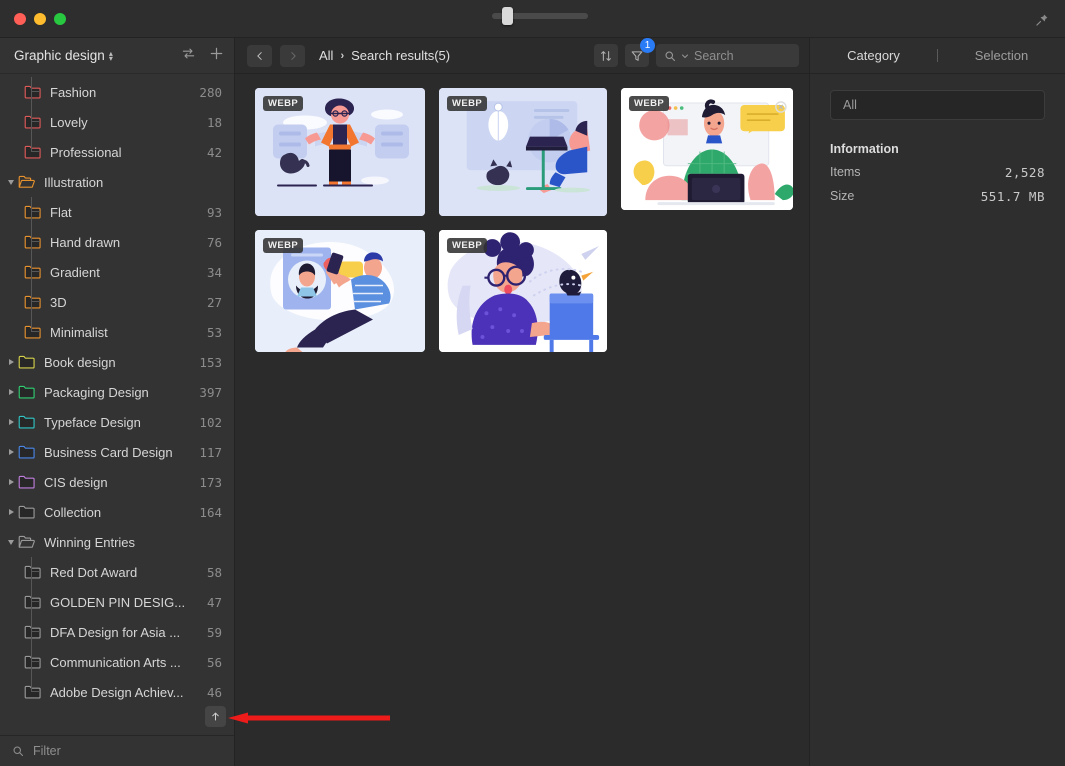  Describe the element at coordinates (117, 182) in the screenshot. I see `sidebar-item-illustration: Illustration` at that location.